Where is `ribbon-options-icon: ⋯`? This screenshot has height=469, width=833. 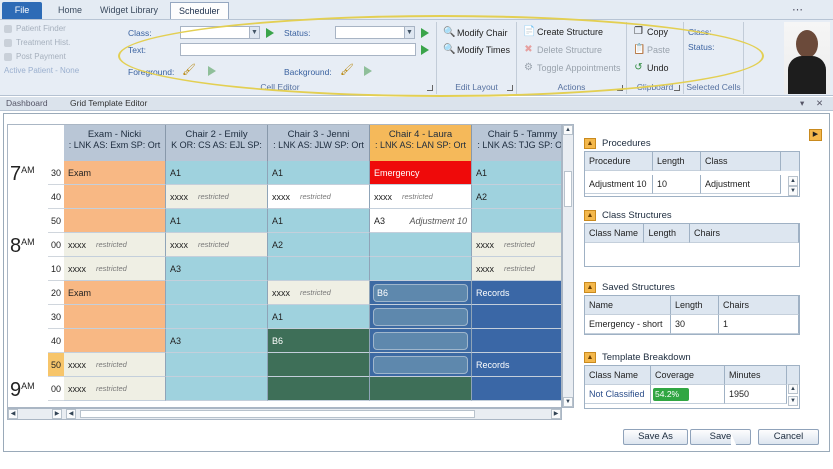 ribbon-options-icon: ⋯ is located at coordinates (803, 10).